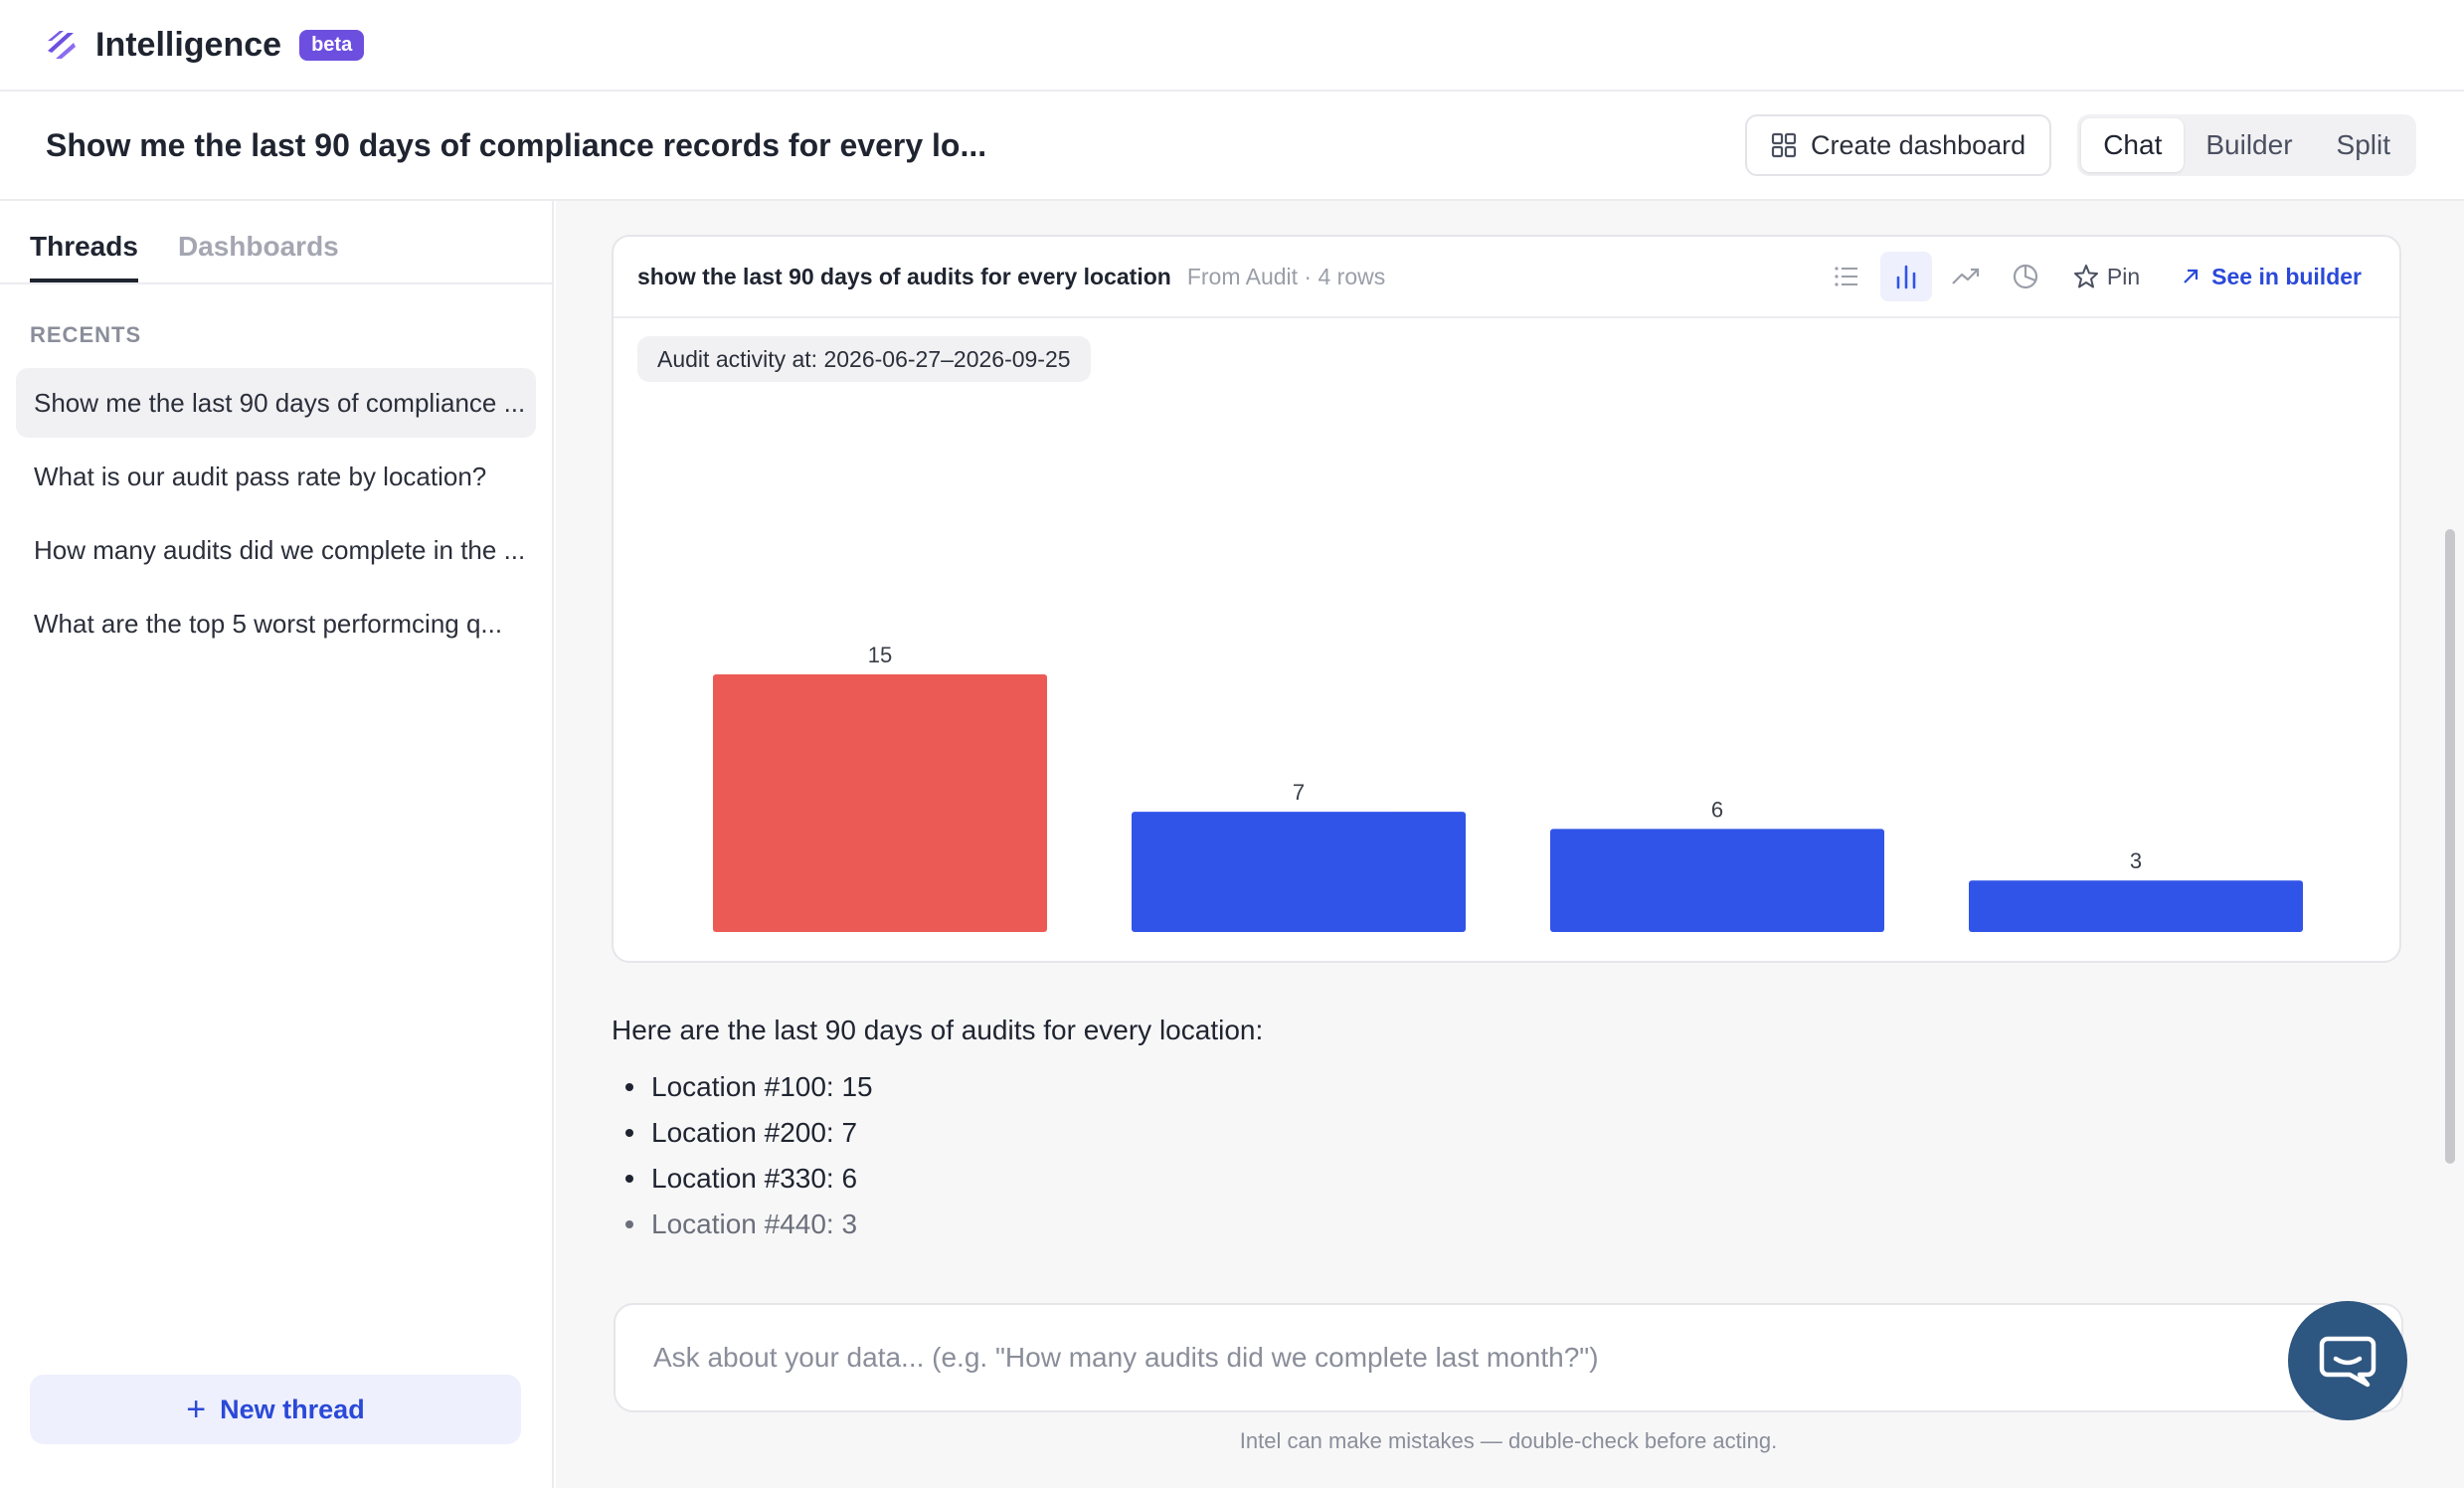 The image size is (2464, 1488). Describe the element at coordinates (2249, 145) in the screenshot. I see `mode-builder: Builder` at that location.